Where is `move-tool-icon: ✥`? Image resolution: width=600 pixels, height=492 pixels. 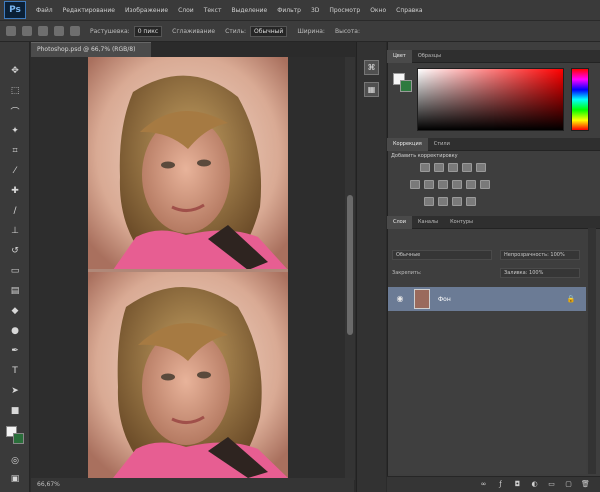
move-tool-icon: ✥ is located at coordinates (15, 71).